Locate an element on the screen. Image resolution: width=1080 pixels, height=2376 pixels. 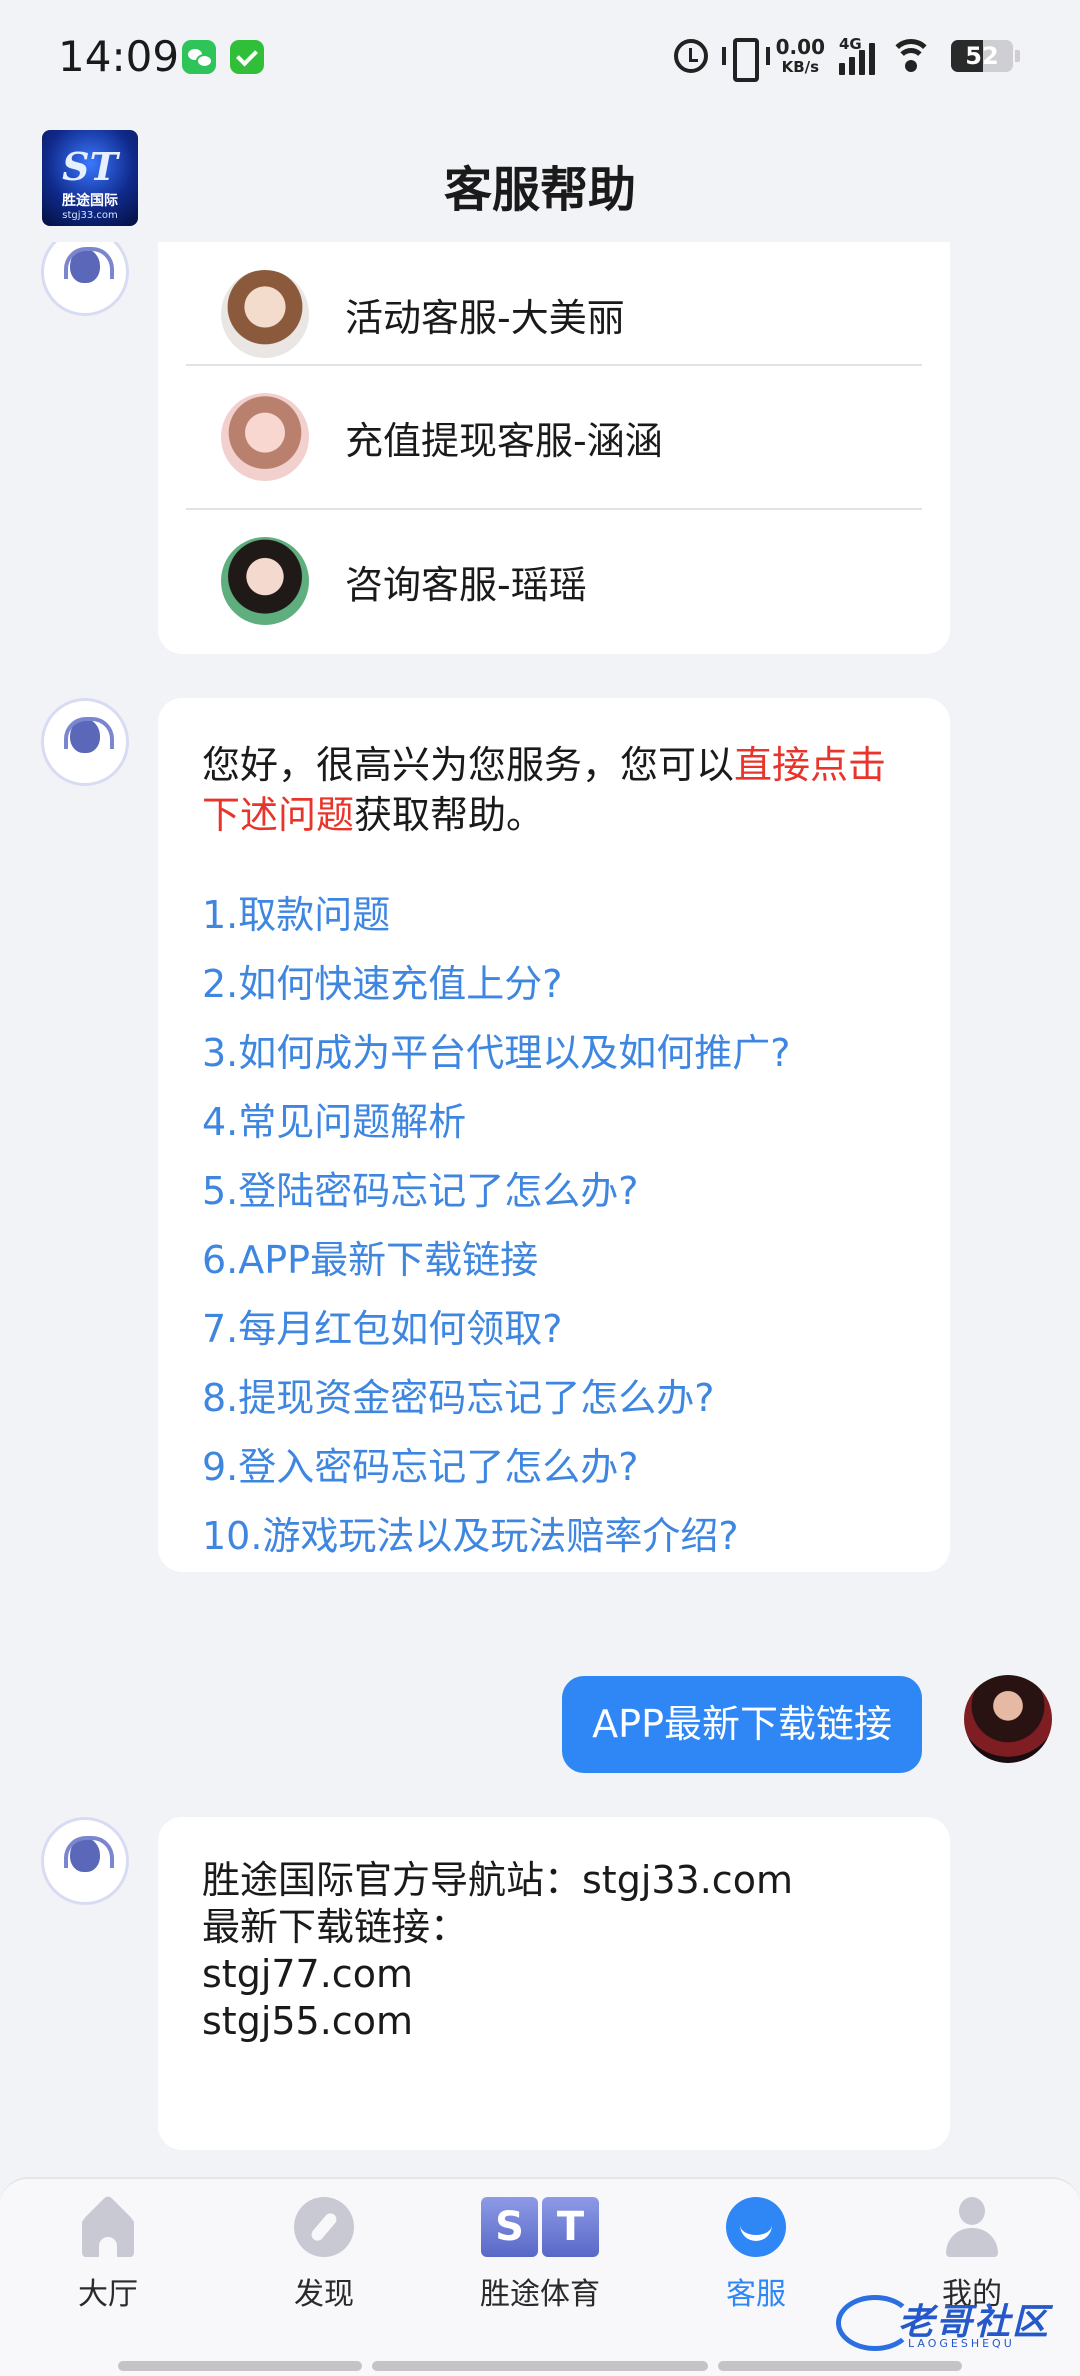
agent-name: 活动客服-大美丽 is located at coordinates (485, 317).